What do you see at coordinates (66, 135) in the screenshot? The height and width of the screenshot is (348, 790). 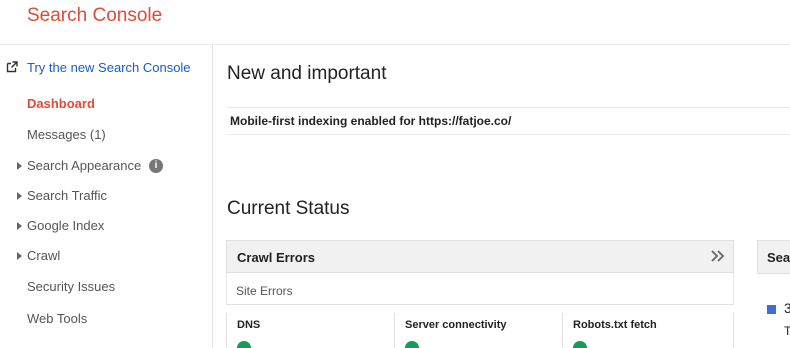 I see `sidebar-item-messages: Messages (1)` at bounding box center [66, 135].